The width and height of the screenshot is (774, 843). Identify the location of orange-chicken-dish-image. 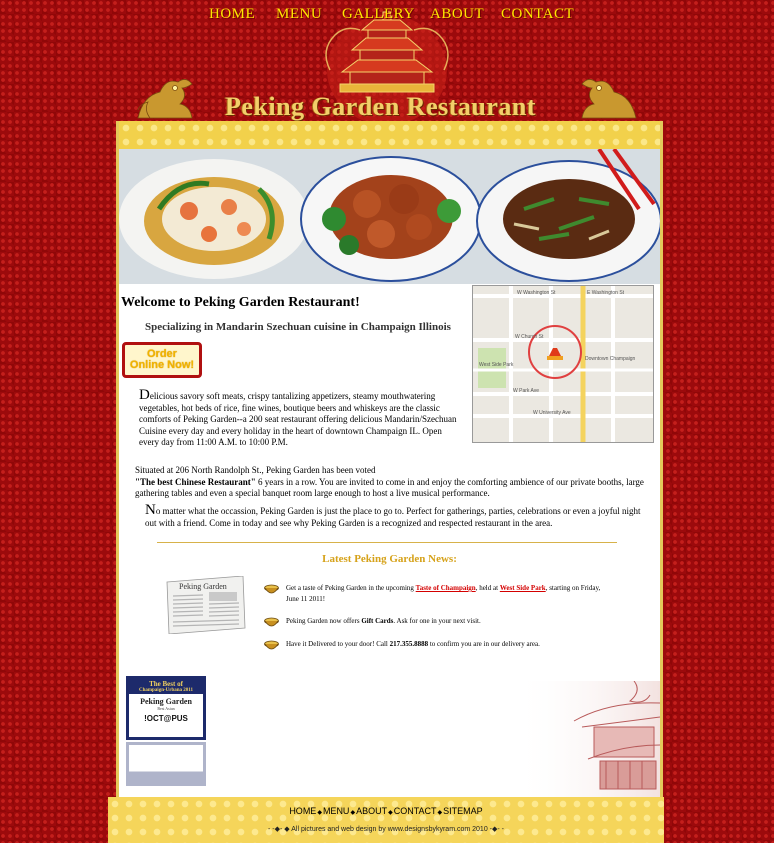
(391, 219).